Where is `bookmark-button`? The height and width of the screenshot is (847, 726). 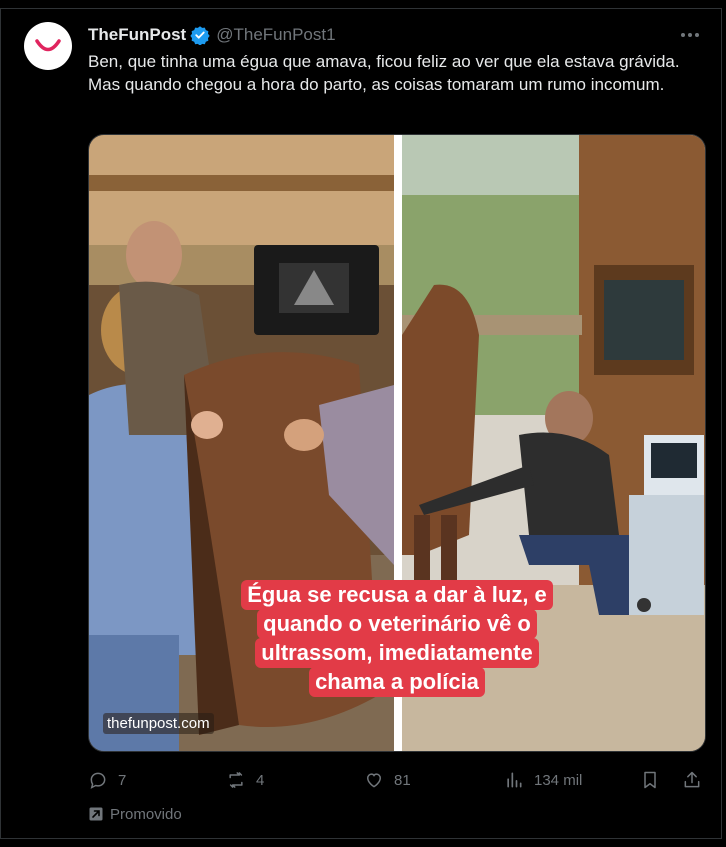
bookmark-button is located at coordinates (650, 780).